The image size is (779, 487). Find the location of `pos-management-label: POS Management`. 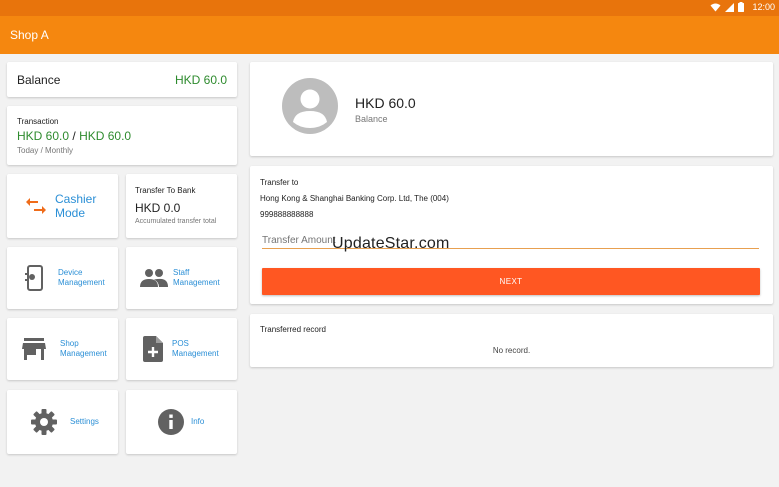

pos-management-label: POS Management is located at coordinates (195, 349).